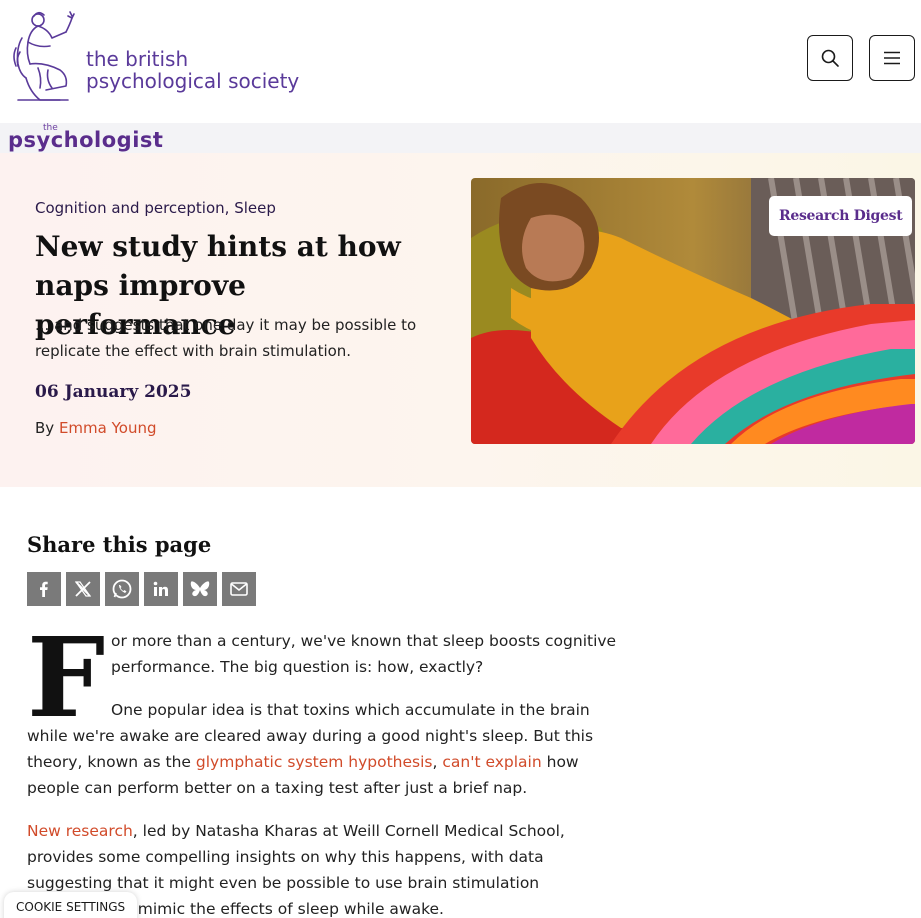 The image size is (921, 918). What do you see at coordinates (460, 138) in the screenshot?
I see `psychologist-brand-bar: the psychologist` at bounding box center [460, 138].